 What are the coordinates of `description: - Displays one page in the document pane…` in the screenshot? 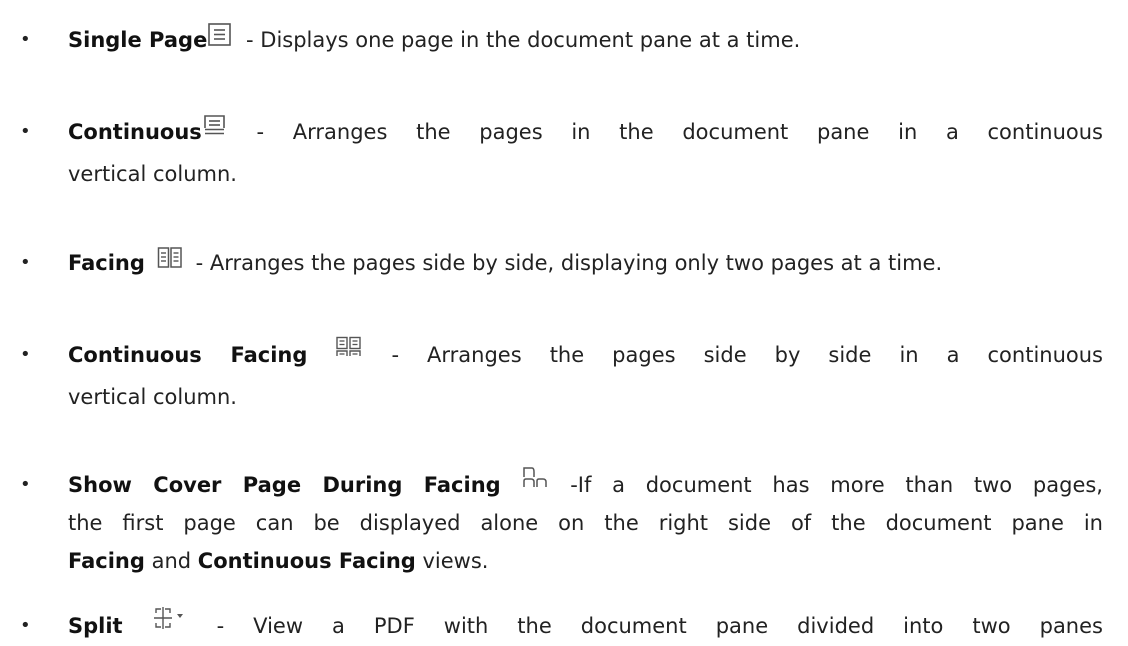 It's located at (520, 40).